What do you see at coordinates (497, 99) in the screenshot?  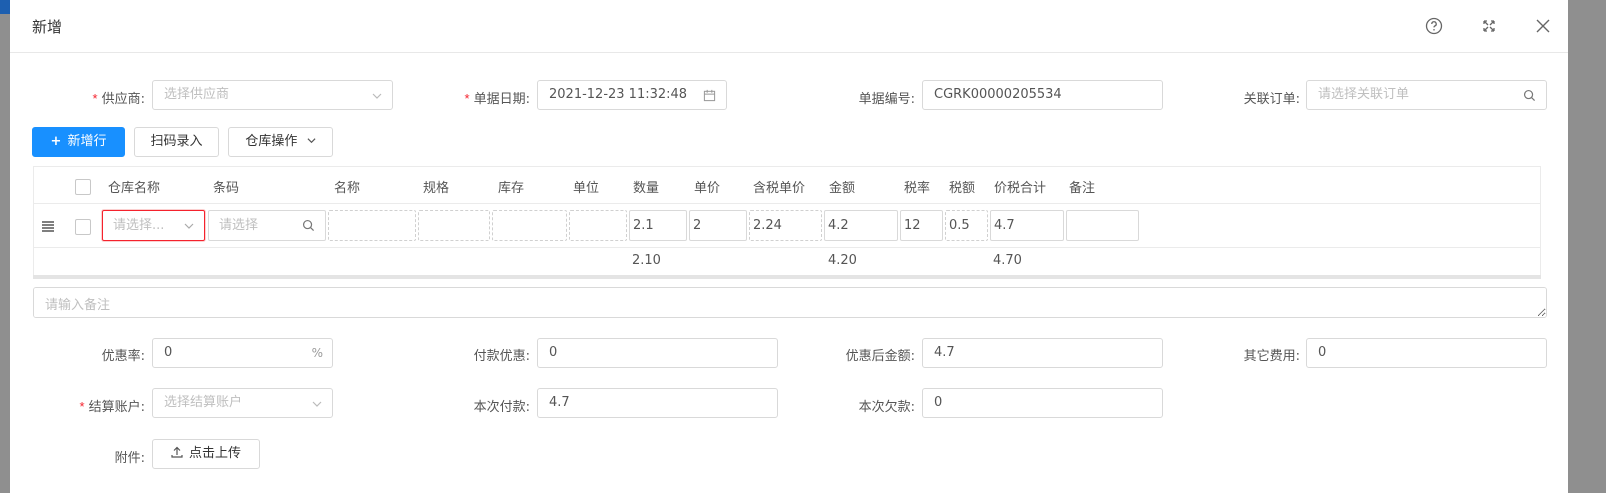 I see `date-label: * 单据日期:` at bounding box center [497, 99].